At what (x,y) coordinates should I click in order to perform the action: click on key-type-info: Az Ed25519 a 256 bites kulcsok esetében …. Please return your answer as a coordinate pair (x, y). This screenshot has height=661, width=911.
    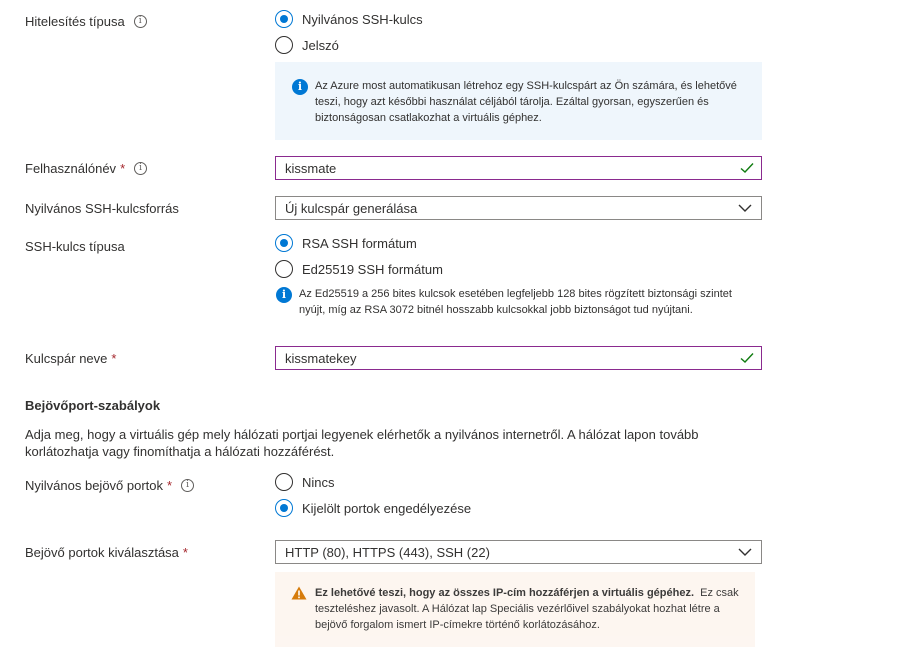
    Looking at the image, I should click on (515, 302).